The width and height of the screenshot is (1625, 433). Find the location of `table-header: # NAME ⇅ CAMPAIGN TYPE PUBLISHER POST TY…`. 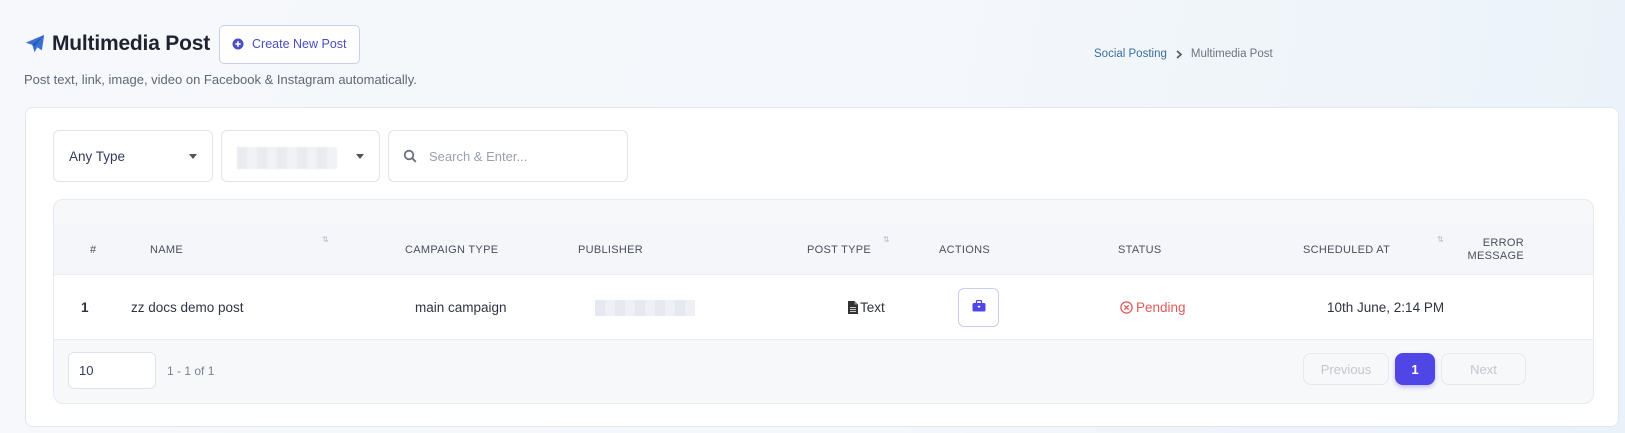

table-header: # NAME ⇅ CAMPAIGN TYPE PUBLISHER POST TY… is located at coordinates (823, 250).